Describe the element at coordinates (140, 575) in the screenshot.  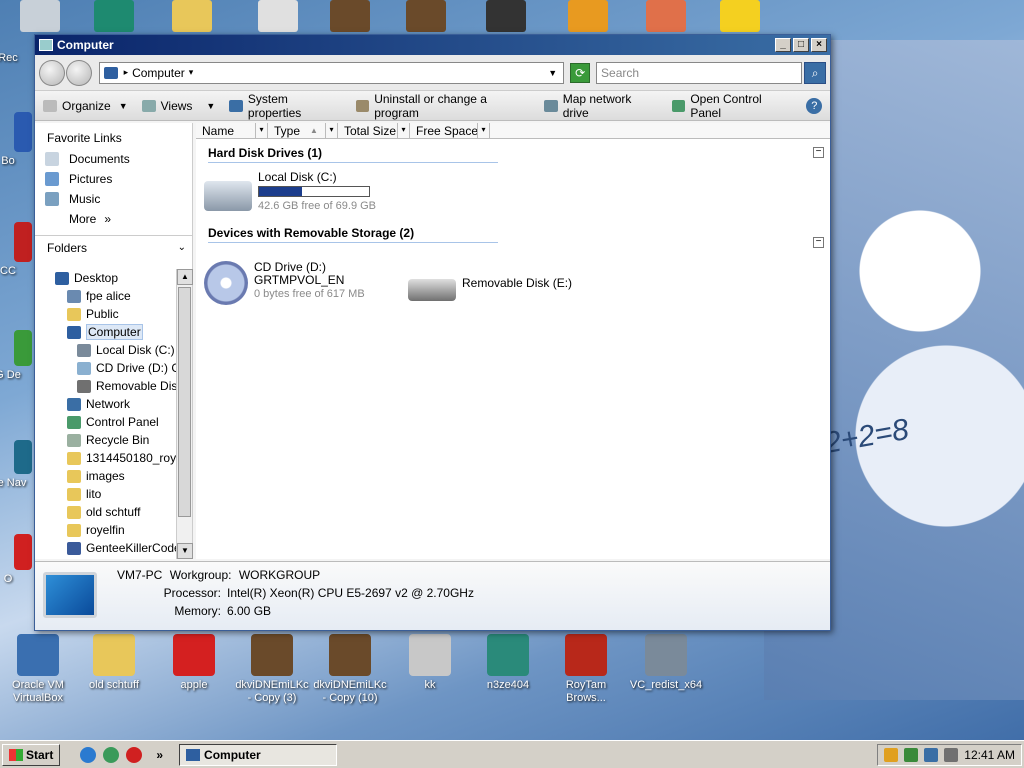
I see `computer-name: VM7-PC` at that location.